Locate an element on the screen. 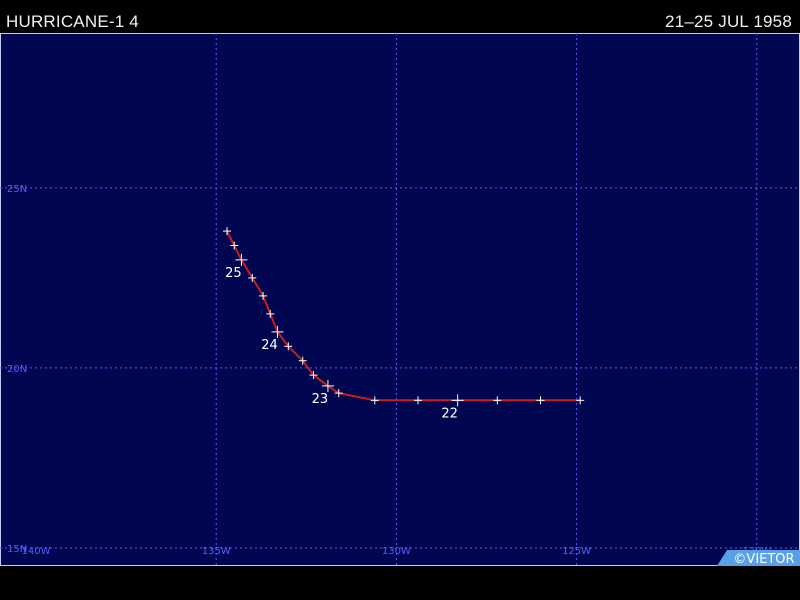 This screenshot has height=600, width=800. longitude-label: 140W is located at coordinates (36, 551).